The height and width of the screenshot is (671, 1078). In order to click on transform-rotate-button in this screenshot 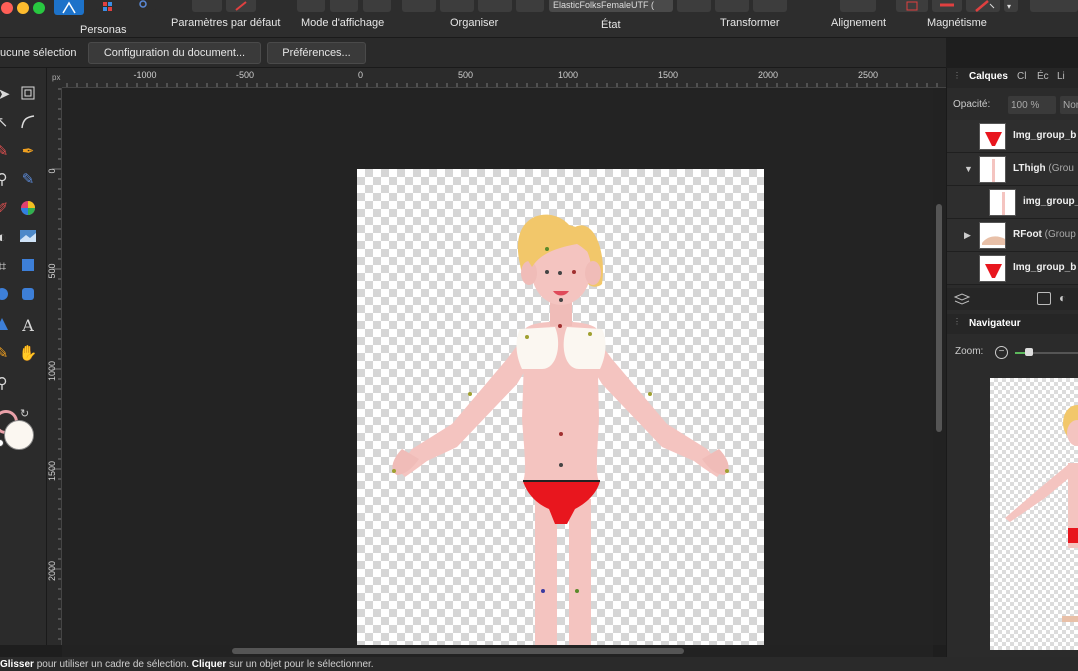, I will do `click(770, 6)`.